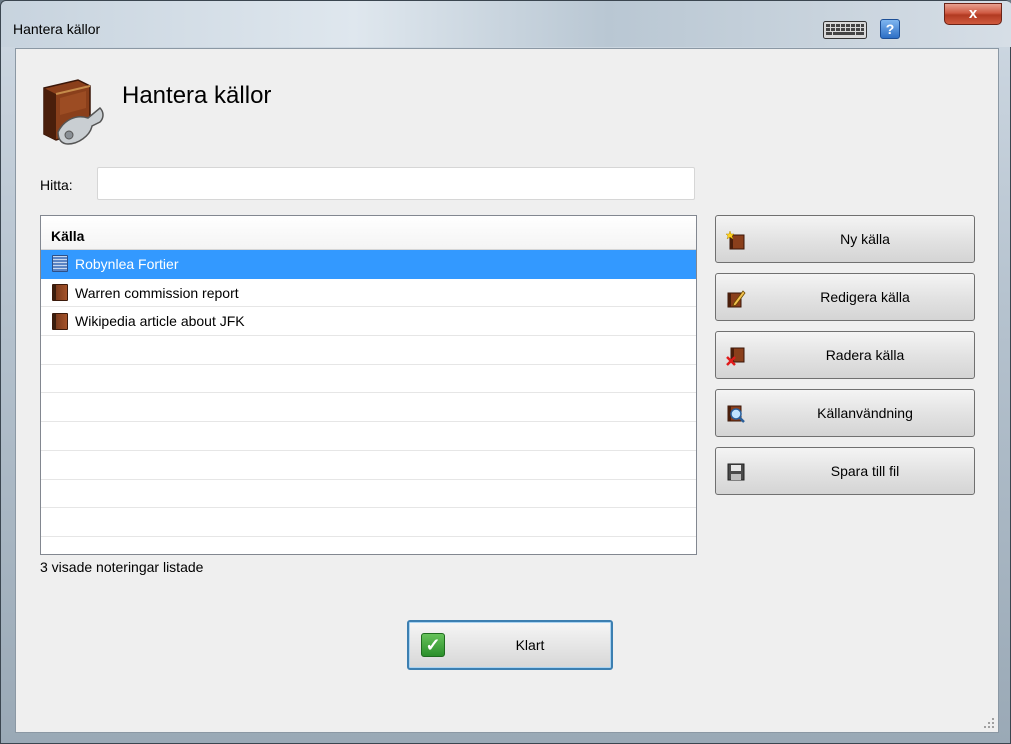 This screenshot has height=744, width=1011. Describe the element at coordinates (865, 297) in the screenshot. I see `edit-source-label: Redigera källa` at that location.